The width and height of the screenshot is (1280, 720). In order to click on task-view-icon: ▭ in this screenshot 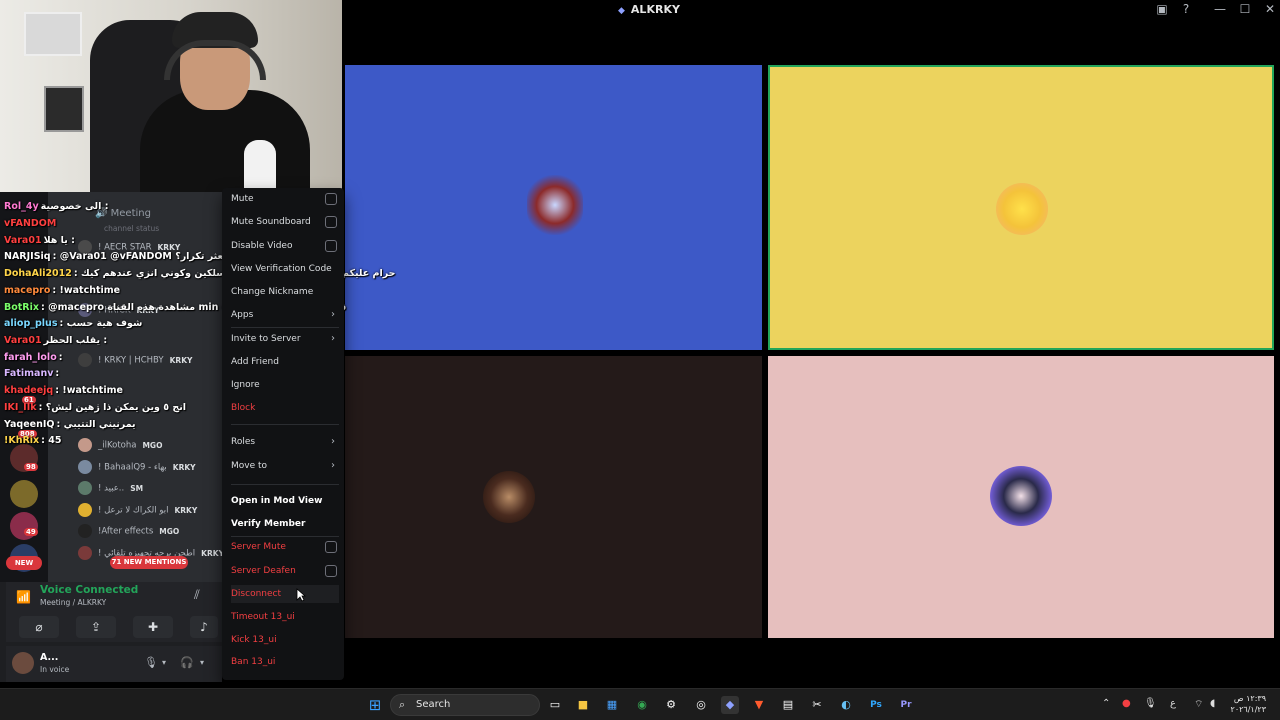, I will do `click(555, 705)`.